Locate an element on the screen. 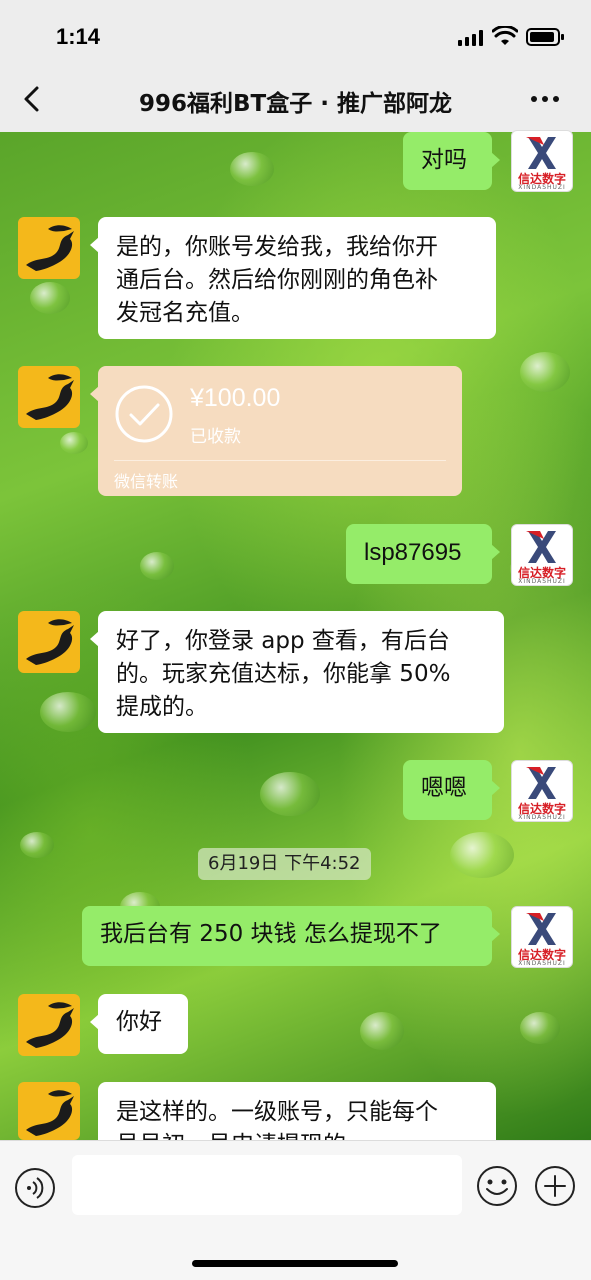 This screenshot has height=1280, width=591. message-text-line: 好了，你登录 app 查看，有后台 is located at coordinates (283, 641).